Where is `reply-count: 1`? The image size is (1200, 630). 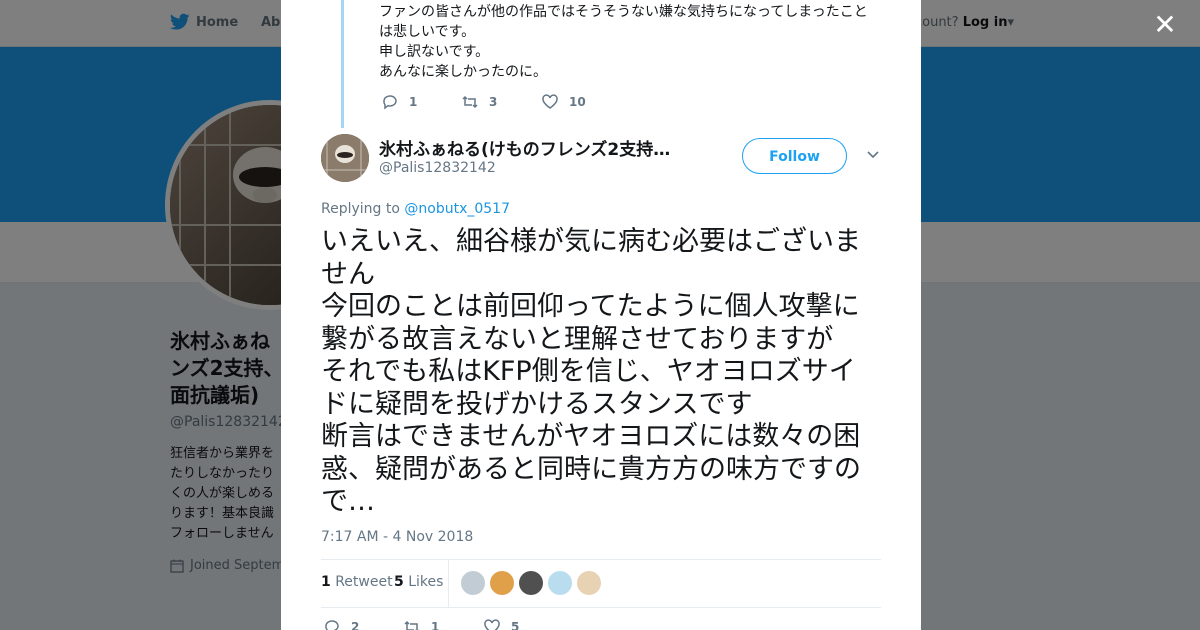 reply-count: 1 is located at coordinates (413, 102).